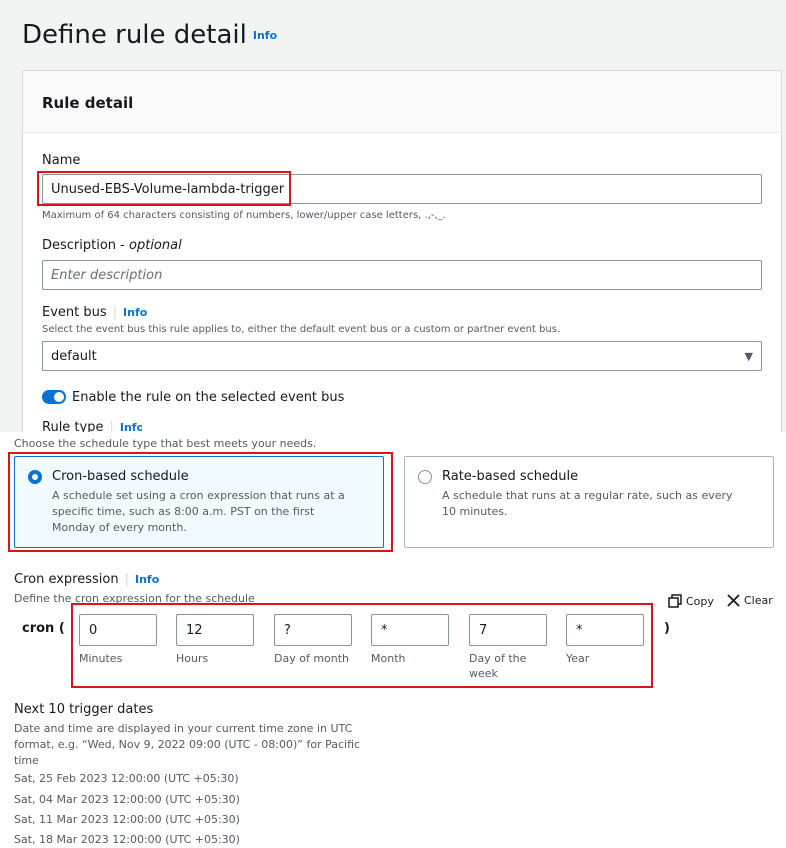  What do you see at coordinates (74, 356) in the screenshot?
I see `event-bus-value: default` at bounding box center [74, 356].